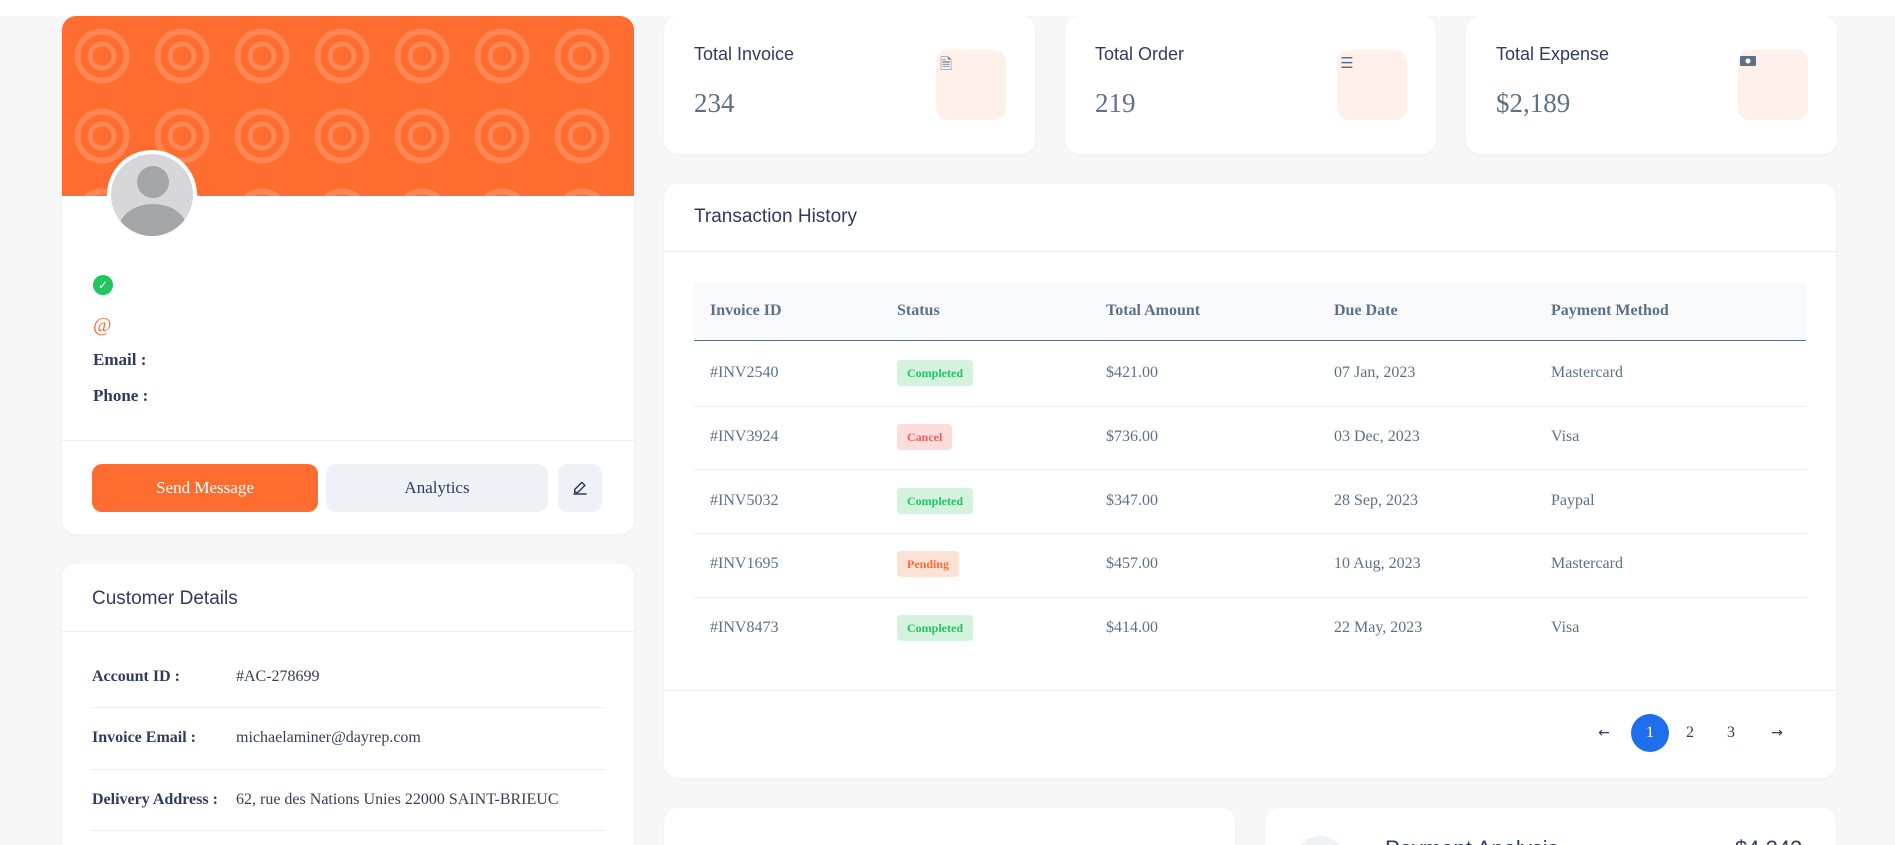 This screenshot has height=845, width=1895. Describe the element at coordinates (775, 216) in the screenshot. I see `transaction-history-title: Transaction History` at that location.